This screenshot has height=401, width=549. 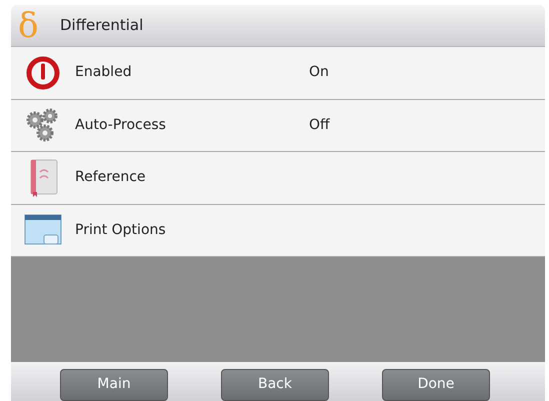 I want to click on menu-item: Reference, so click(x=278, y=178).